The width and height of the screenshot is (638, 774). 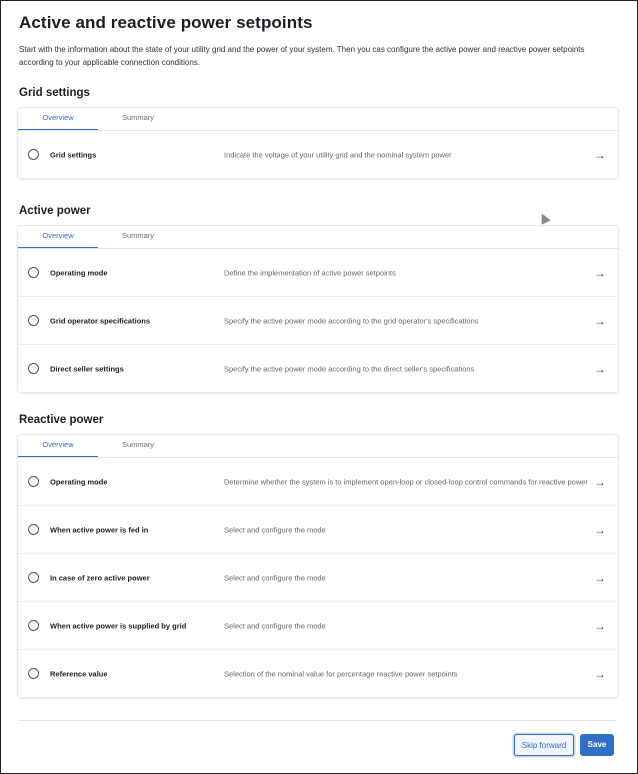 I want to click on section-title-active: Active power, so click(x=55, y=211).